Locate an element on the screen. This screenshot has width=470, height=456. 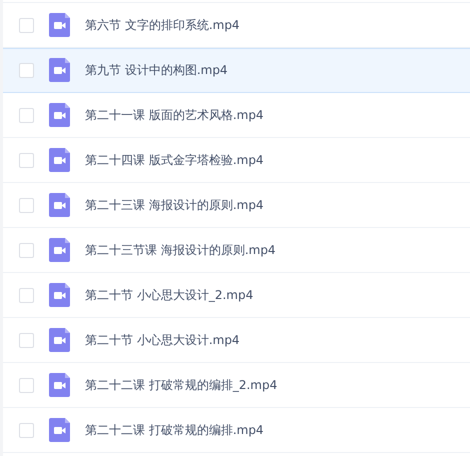
file-name: 第二十四课 版式金字塔检验.mp4 is located at coordinates (174, 160).